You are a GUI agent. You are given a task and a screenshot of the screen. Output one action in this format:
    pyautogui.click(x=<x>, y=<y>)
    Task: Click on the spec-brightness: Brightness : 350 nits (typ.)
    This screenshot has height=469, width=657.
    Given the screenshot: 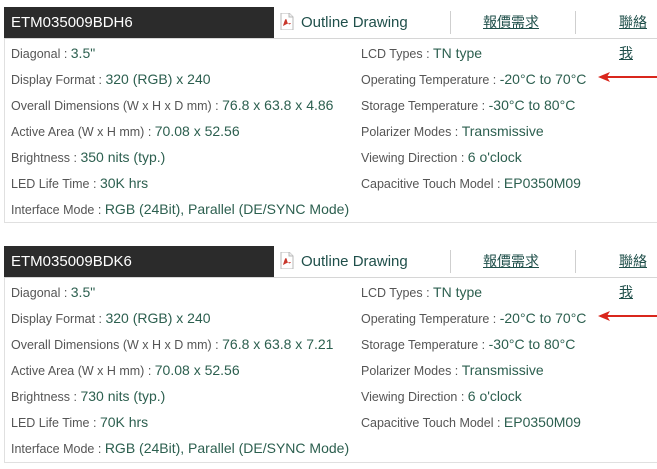 What is the action you would take?
    pyautogui.click(x=88, y=157)
    